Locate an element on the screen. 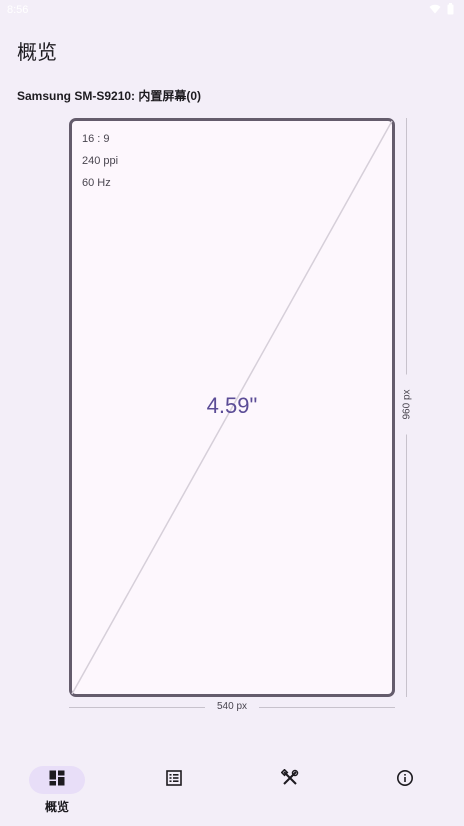 The image size is (464, 826). nav-item-label: 概览 is located at coordinates (56, 807).